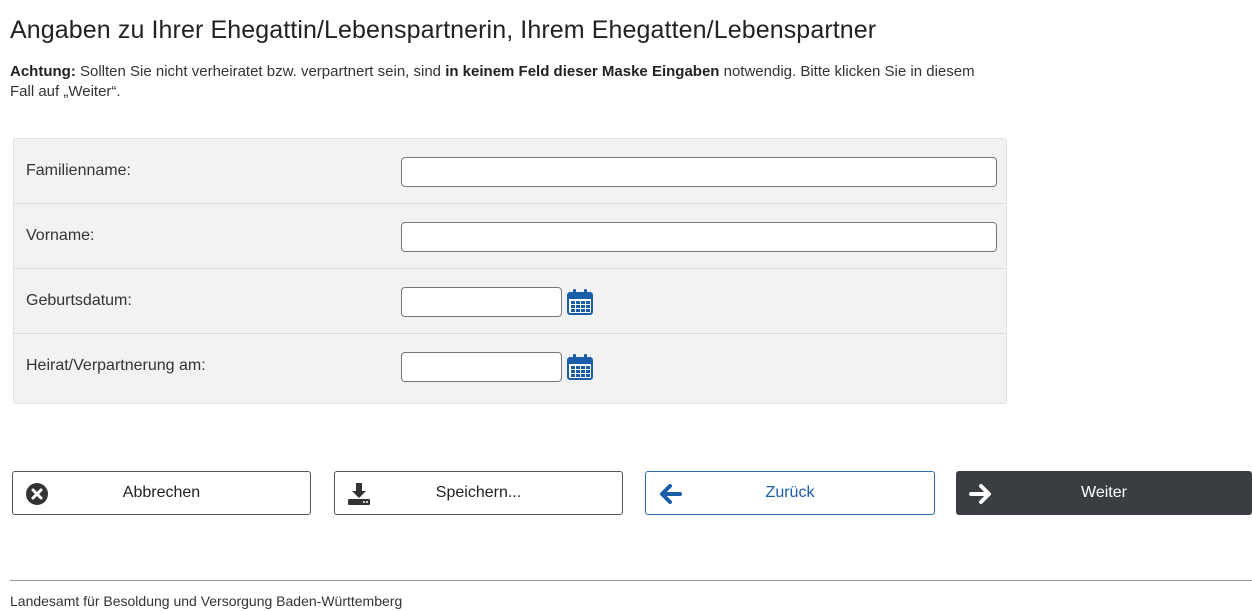 The width and height of the screenshot is (1252, 611). I want to click on next-button-label: Weiter, so click(1104, 492).